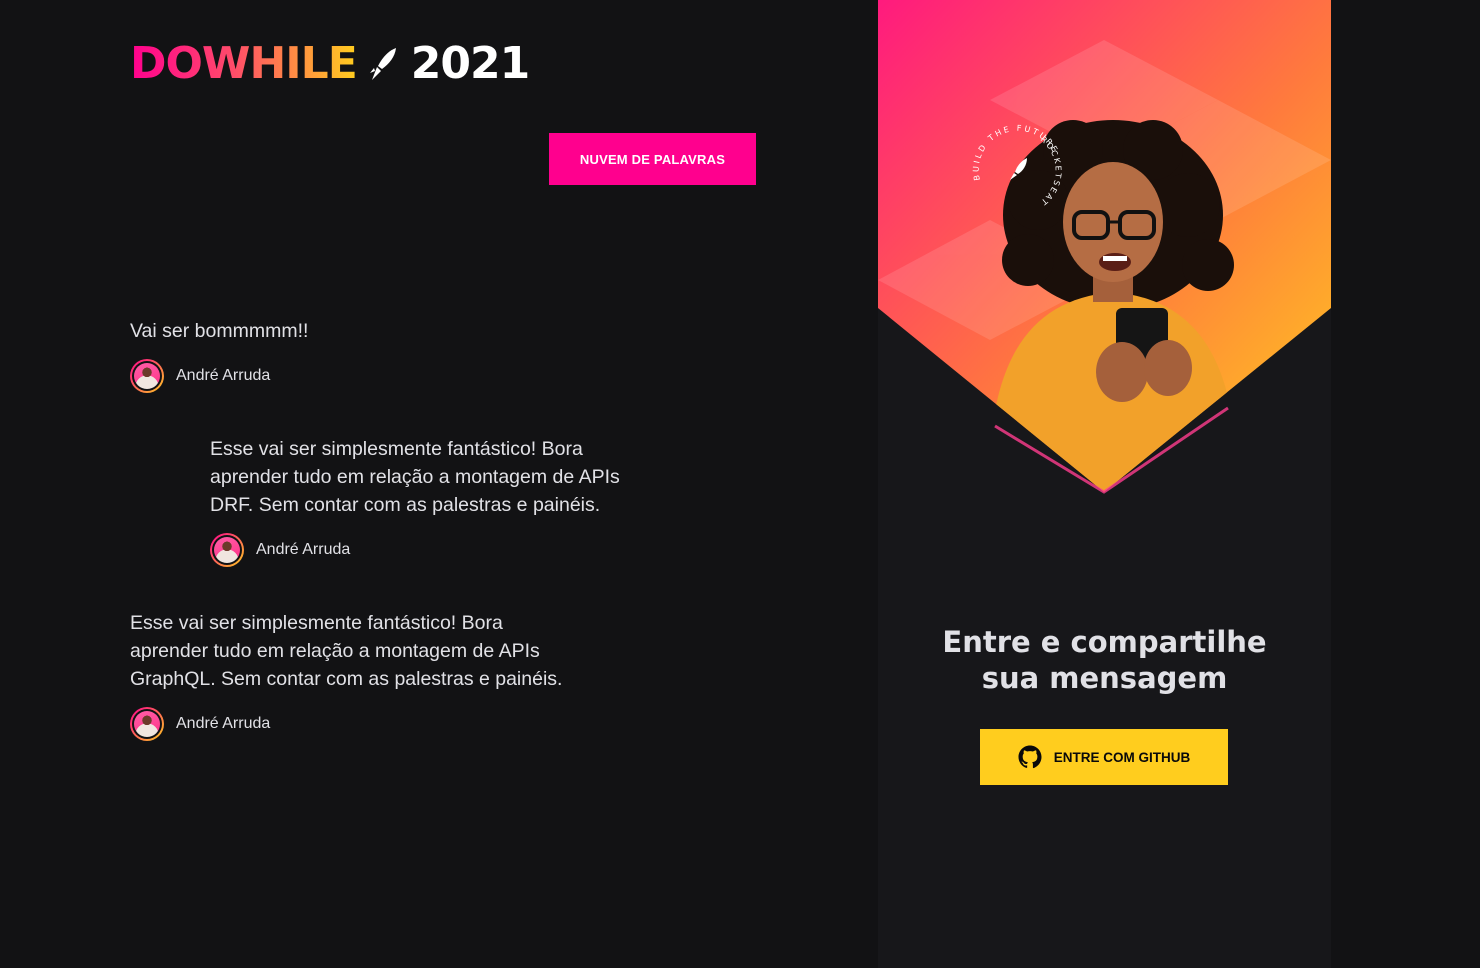 This screenshot has height=968, width=1480. Describe the element at coordinates (1122, 757) in the screenshot. I see `github-button-label: ENTRE COM GITHUB` at that location.